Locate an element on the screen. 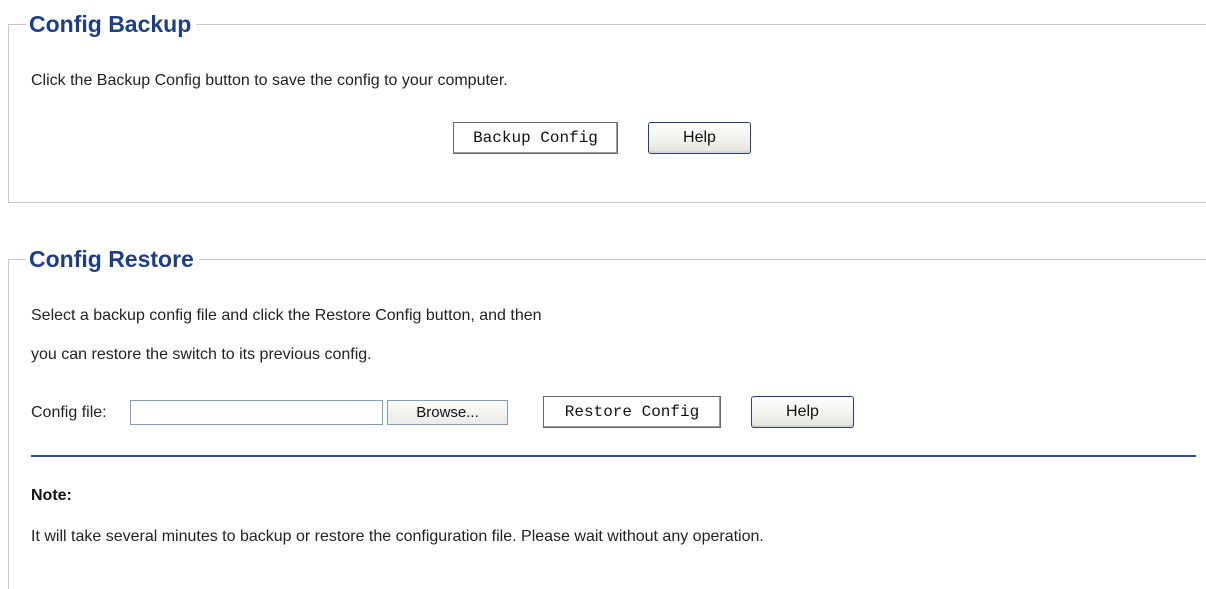 The image size is (1206, 589). restore-config-button: Restore Config is located at coordinates (632, 412).